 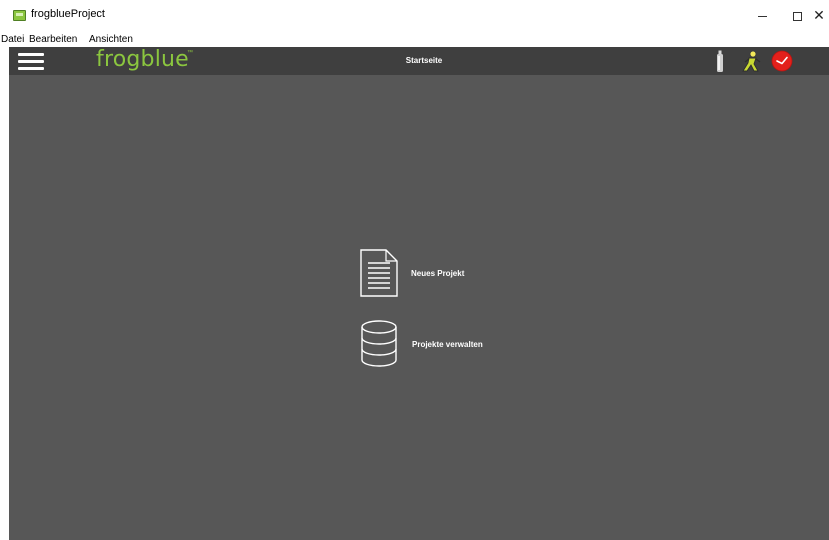 What do you see at coordinates (782, 61) in the screenshot?
I see `clock-icon` at bounding box center [782, 61].